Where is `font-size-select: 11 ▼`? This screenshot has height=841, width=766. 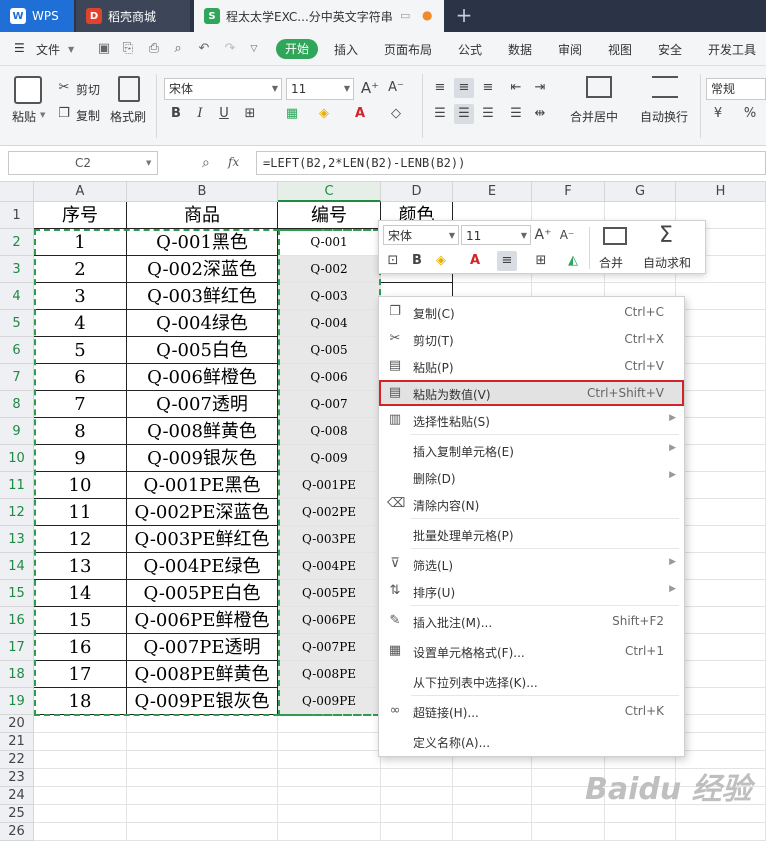
font-size-select: 11 ▼ is located at coordinates (320, 89).